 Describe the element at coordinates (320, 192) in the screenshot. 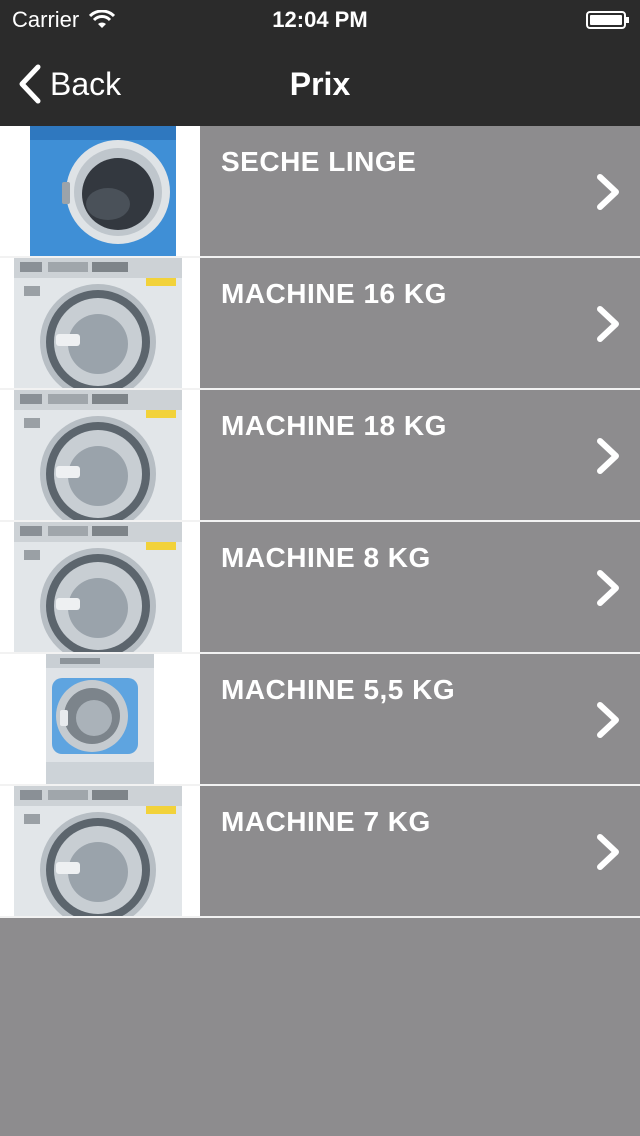

I see `list-item-seche-linge: SECHE LINGE` at that location.